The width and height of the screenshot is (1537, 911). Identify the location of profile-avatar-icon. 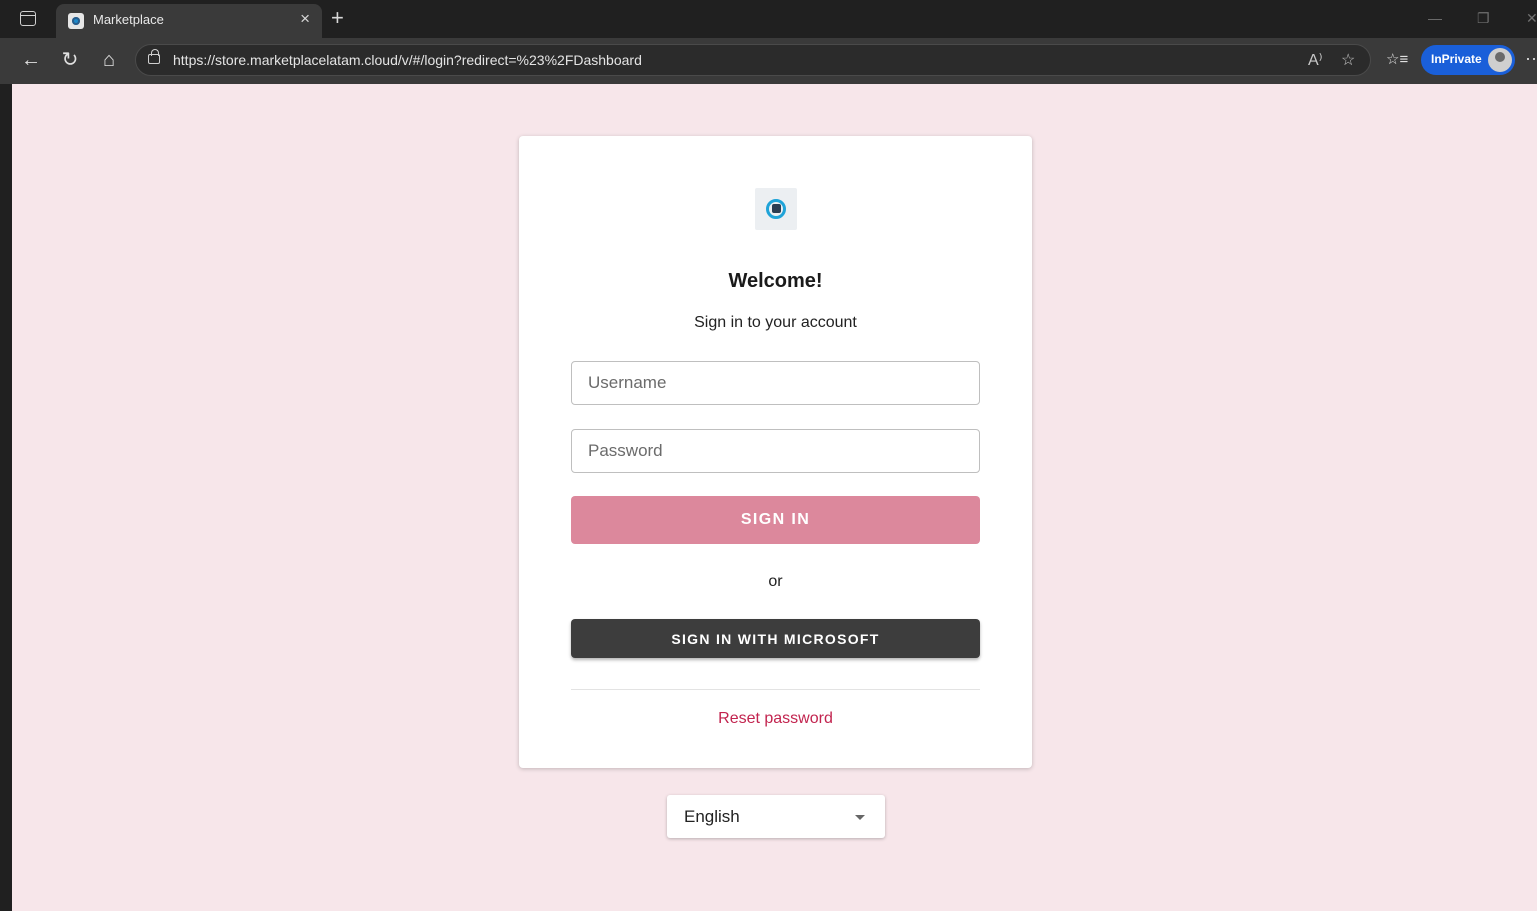
(1500, 60).